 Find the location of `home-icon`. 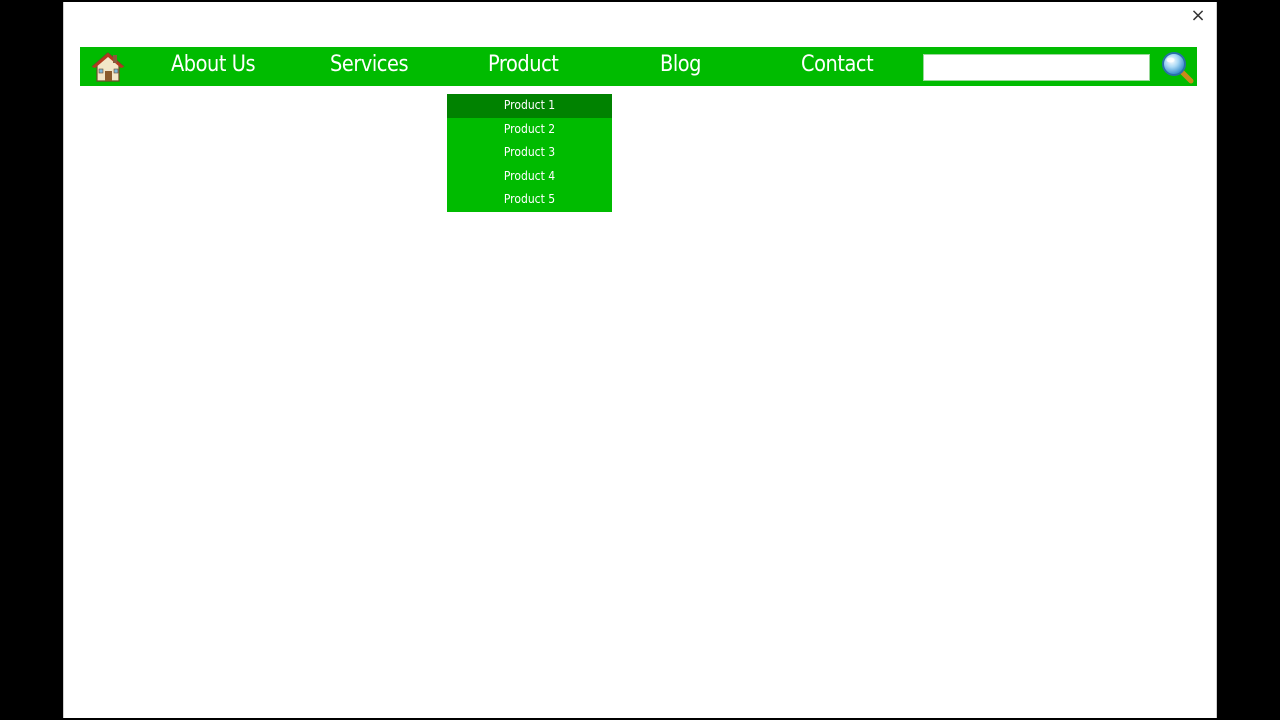

home-icon is located at coordinates (108, 67).